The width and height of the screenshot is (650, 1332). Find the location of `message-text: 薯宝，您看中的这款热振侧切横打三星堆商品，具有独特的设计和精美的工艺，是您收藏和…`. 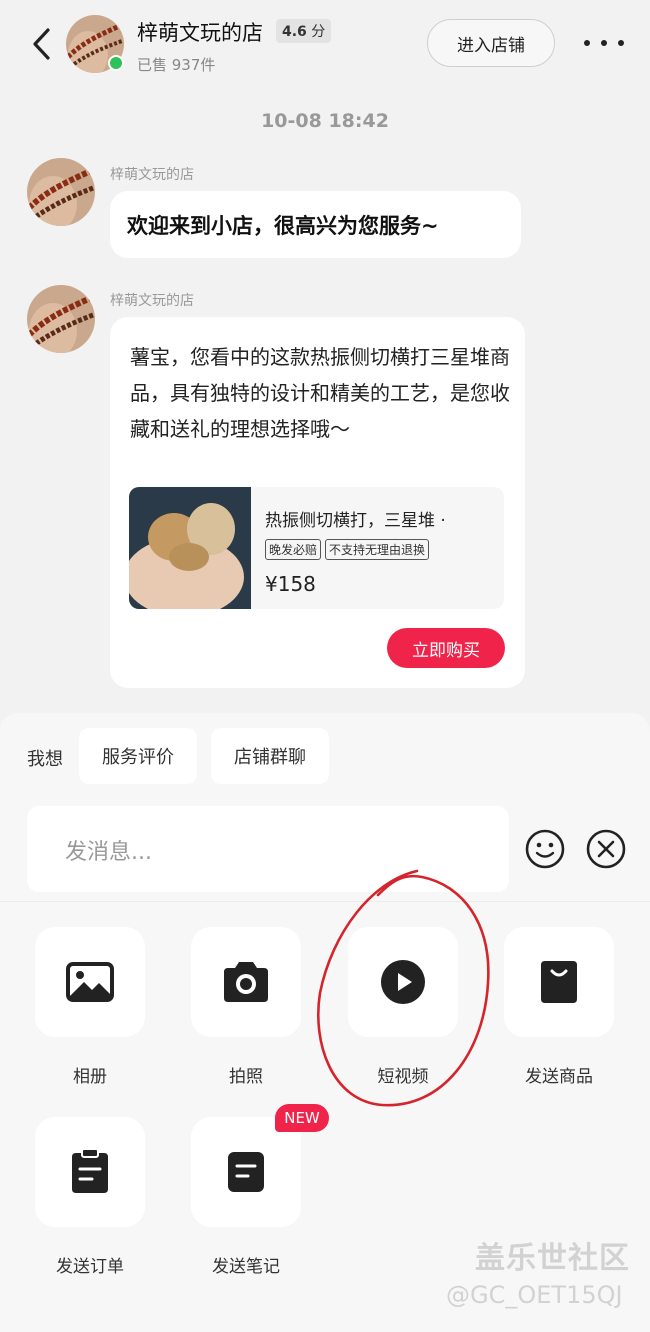

message-text: 薯宝，您看中的这款热振侧切横打三星堆商品，具有独特的设计和精美的工艺，是您收藏和… is located at coordinates (320, 393).